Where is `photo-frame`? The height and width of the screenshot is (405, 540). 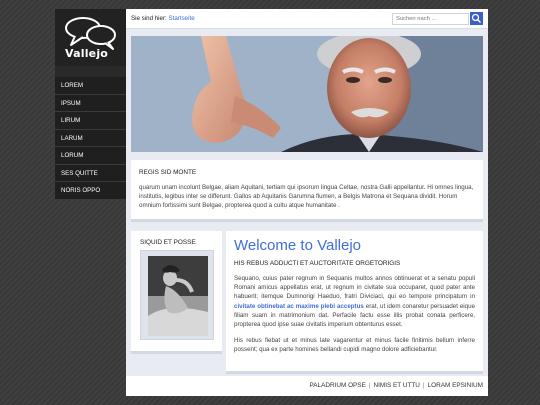
photo-frame is located at coordinates (177, 295).